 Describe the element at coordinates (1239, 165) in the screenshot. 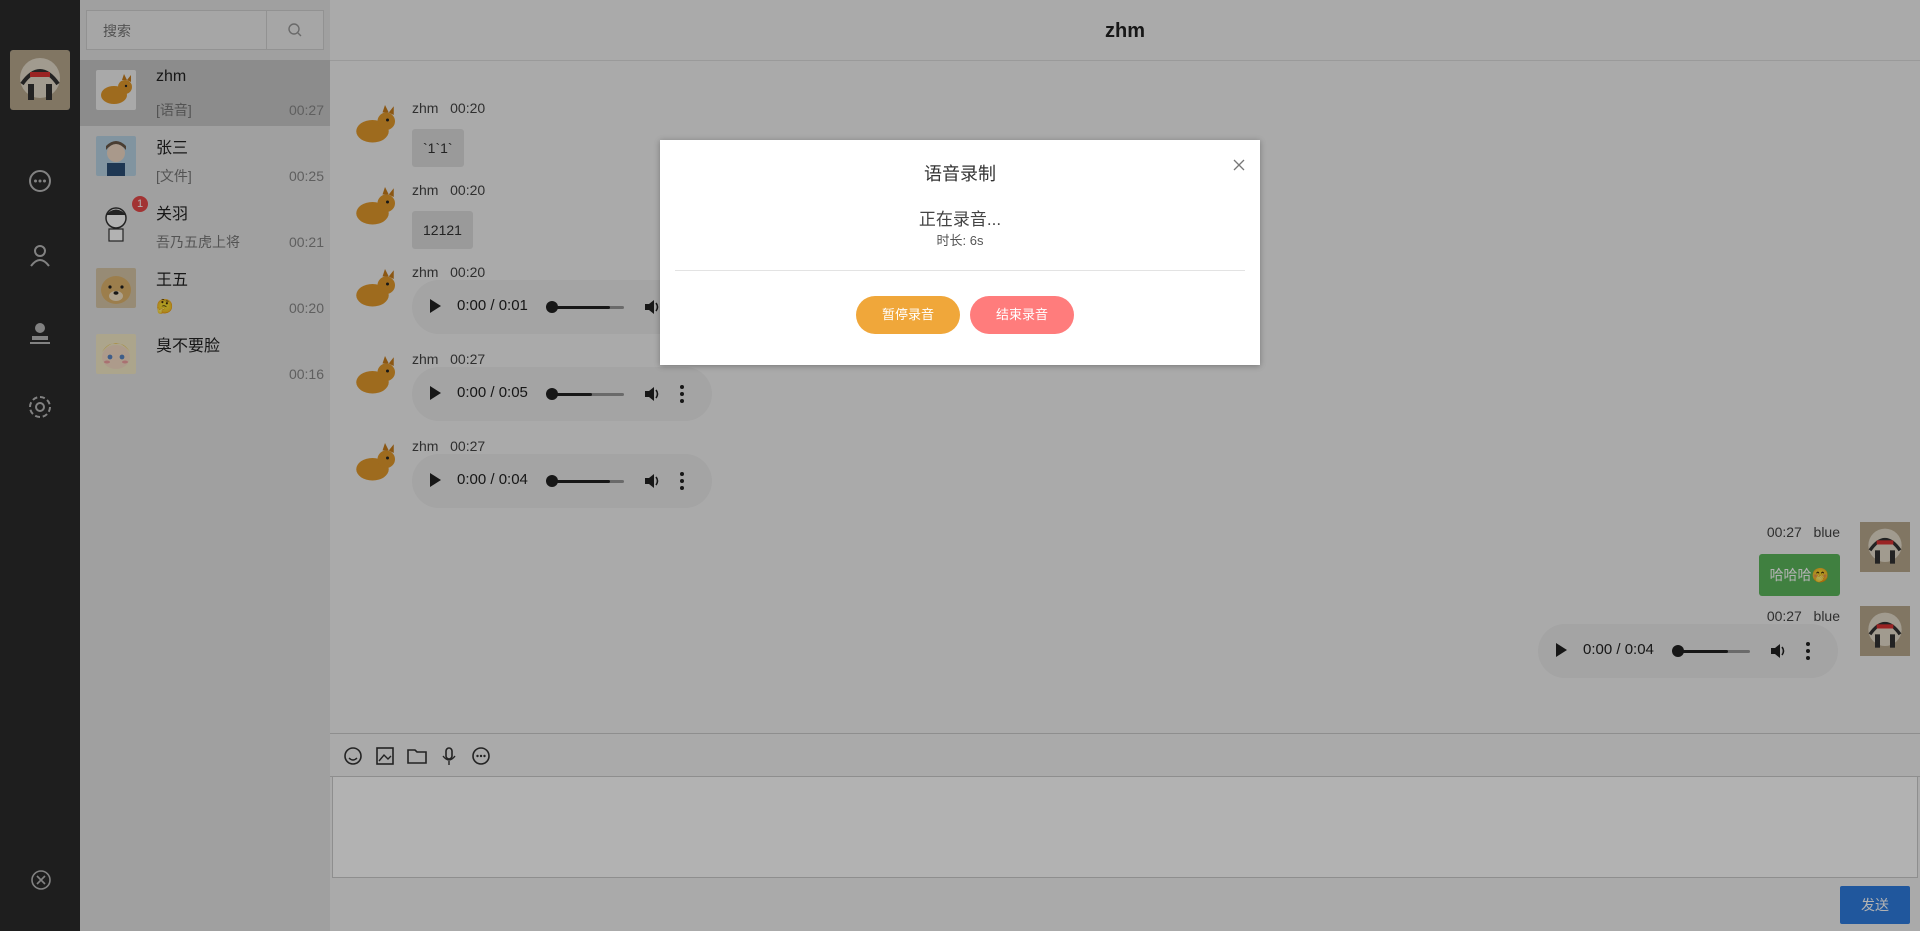

I see `close-icon` at that location.